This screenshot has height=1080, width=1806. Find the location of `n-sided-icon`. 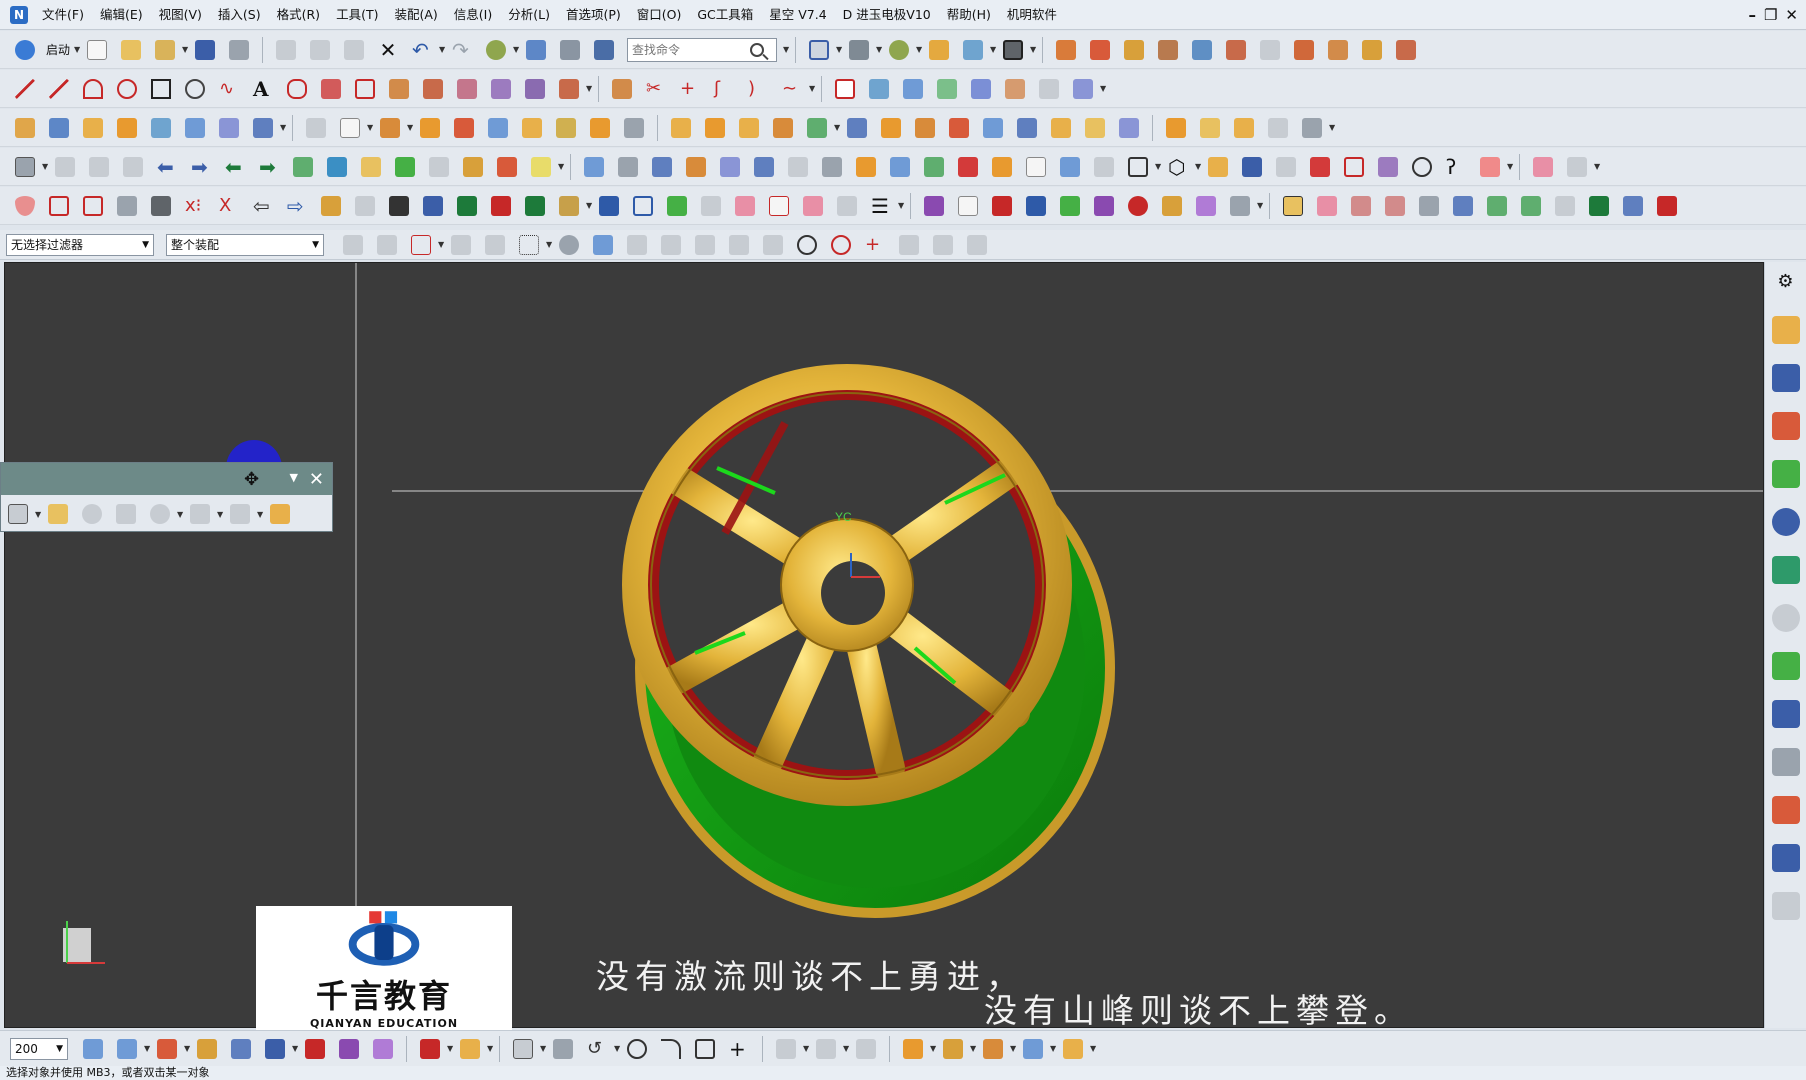

n-sided-icon is located at coordinates (1015, 89).